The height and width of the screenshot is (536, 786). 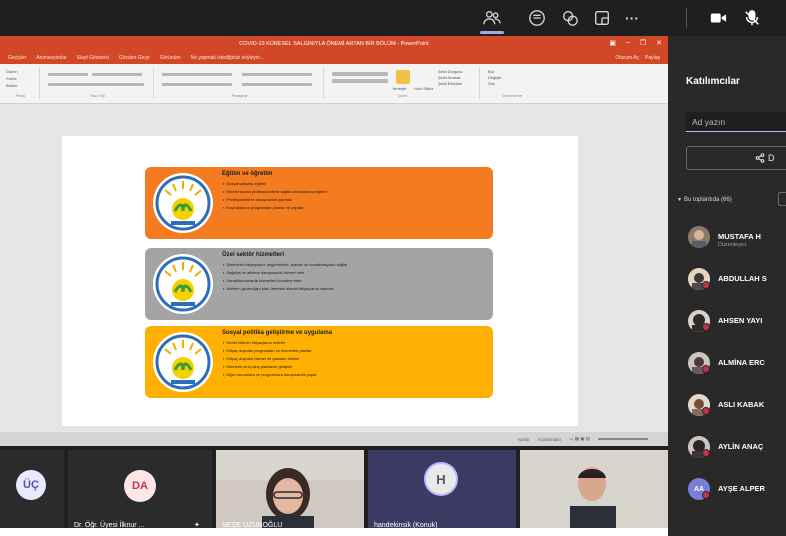 What do you see at coordinates (492, 18) in the screenshot?
I see `participants-icon` at bounding box center [492, 18].